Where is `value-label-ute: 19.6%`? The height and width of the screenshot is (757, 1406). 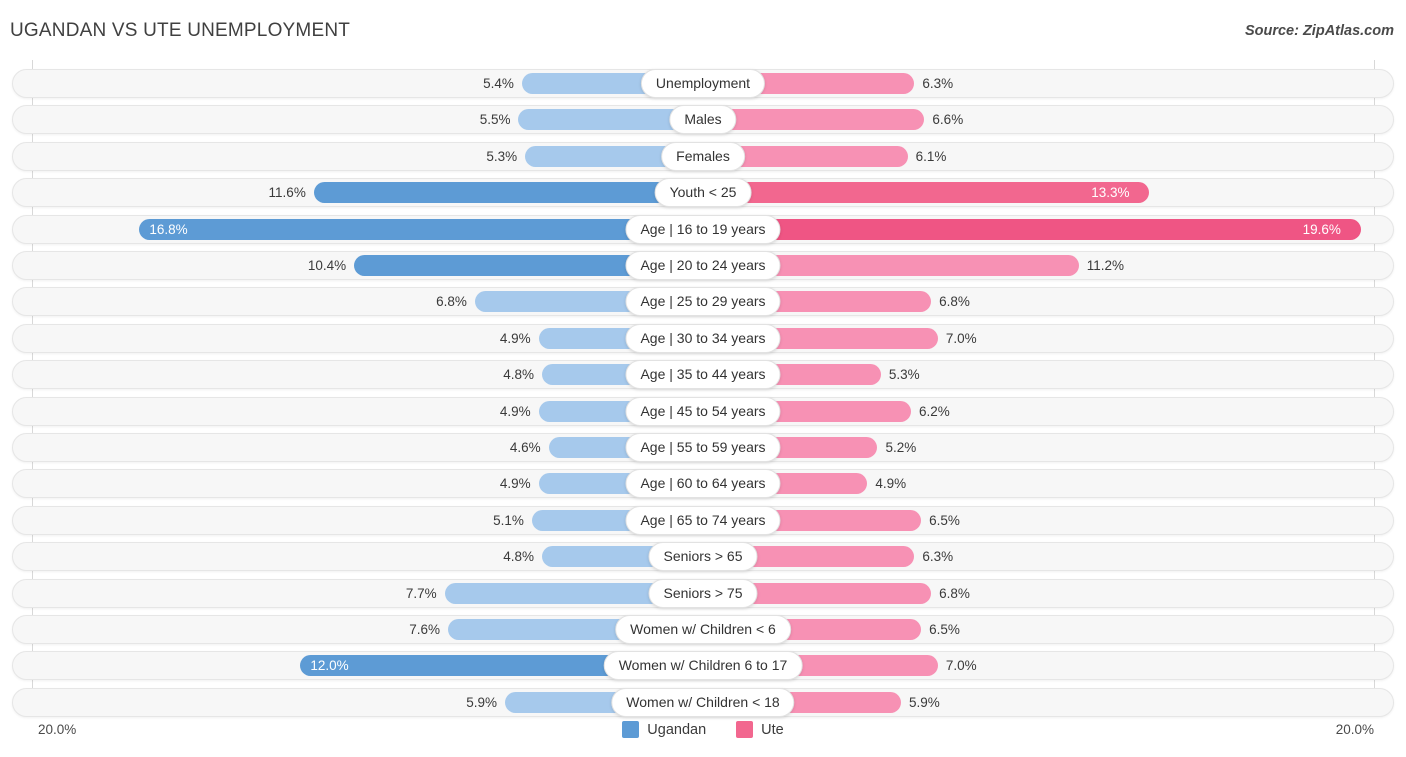
value-label-ute: 19.6% is located at coordinates (1321, 229).